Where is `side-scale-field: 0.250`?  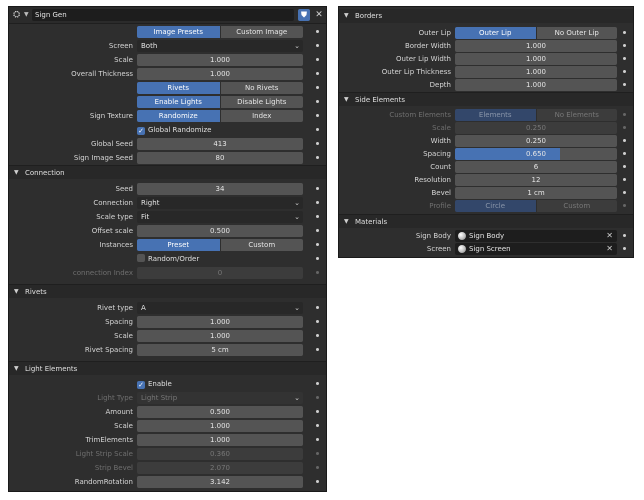 side-scale-field: 0.250 is located at coordinates (536, 128).